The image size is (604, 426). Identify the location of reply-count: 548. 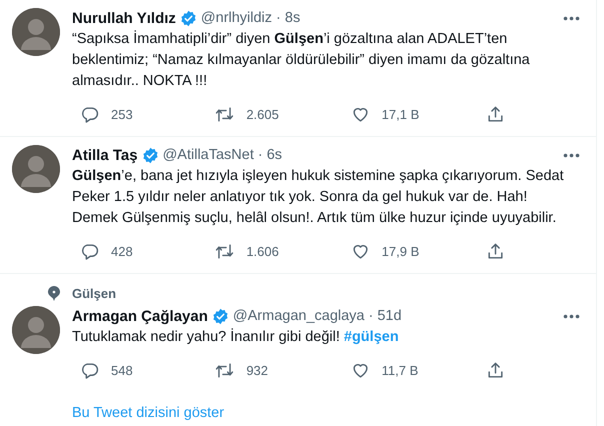
(122, 370).